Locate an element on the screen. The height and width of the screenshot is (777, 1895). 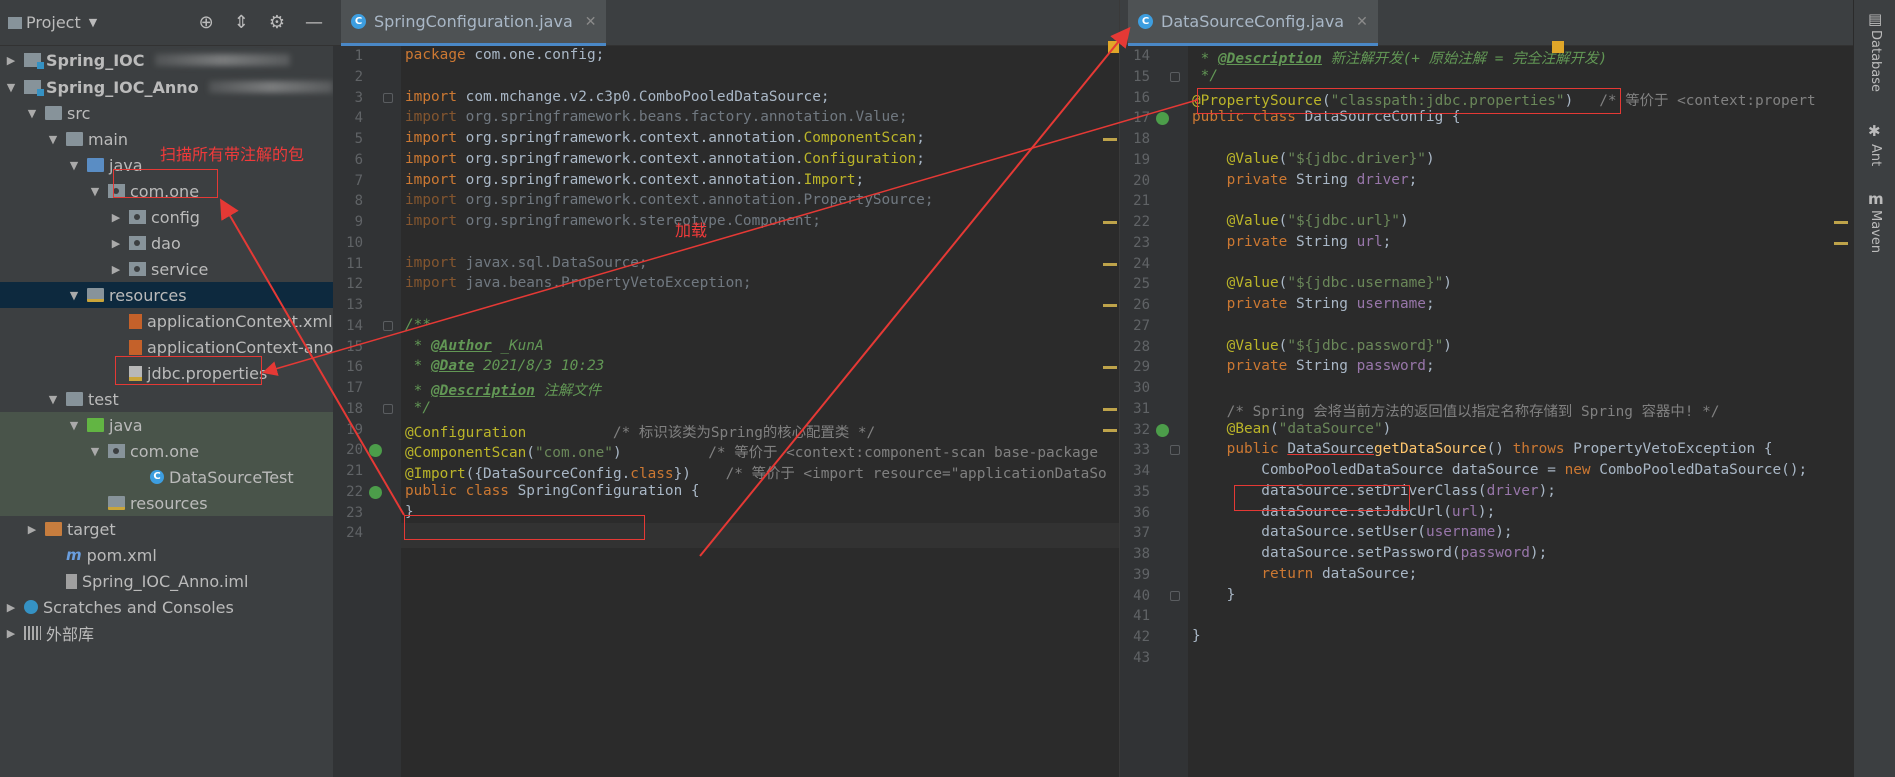
tree-node-spring-ioc-anno: ▼ Spring_IOC_Anno is located at coordinates (166, 87).